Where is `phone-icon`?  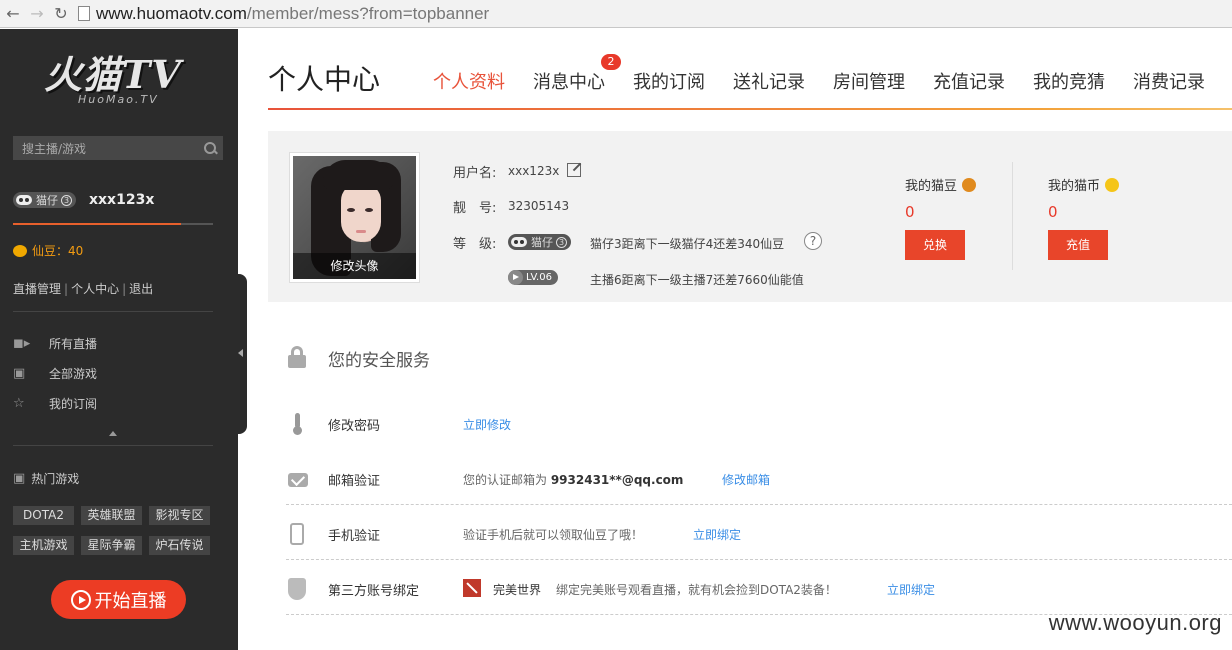
phone-icon is located at coordinates (297, 534).